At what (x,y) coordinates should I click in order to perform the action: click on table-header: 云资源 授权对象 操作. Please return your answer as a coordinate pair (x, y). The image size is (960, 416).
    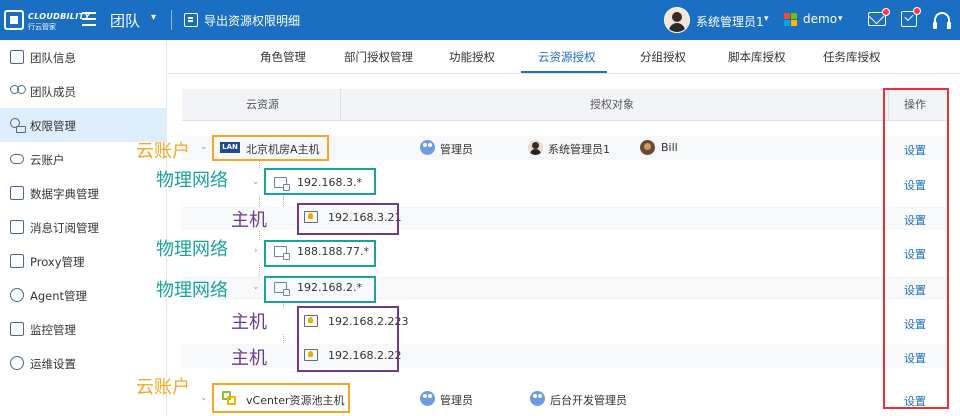
    Looking at the image, I should click on (564, 105).